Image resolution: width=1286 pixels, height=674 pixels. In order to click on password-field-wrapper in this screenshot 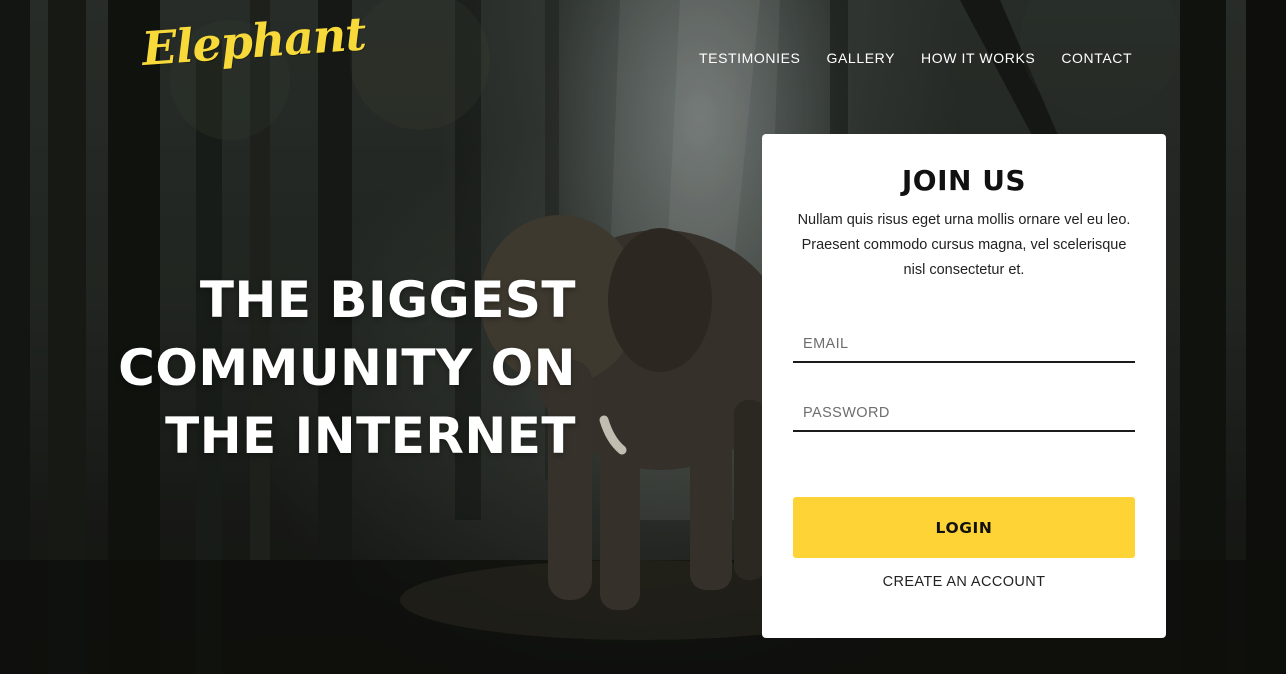, I will do `click(964, 414)`.